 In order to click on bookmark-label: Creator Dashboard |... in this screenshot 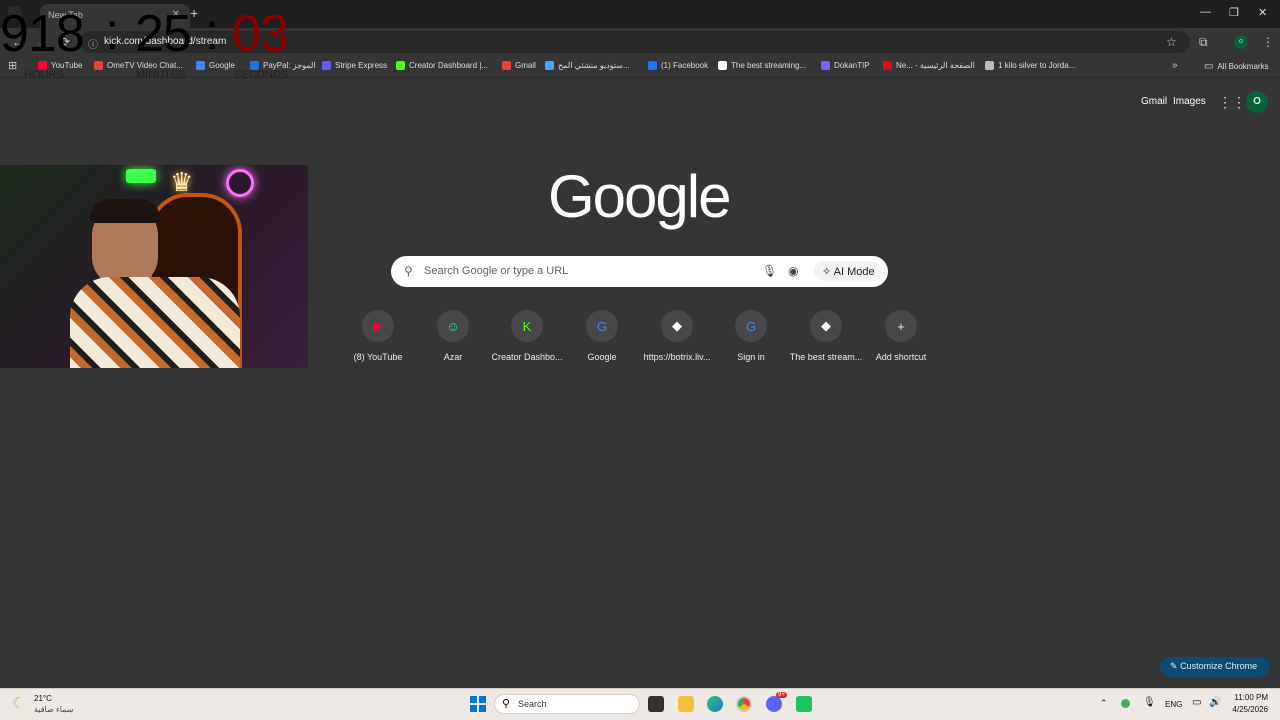, I will do `click(449, 65)`.